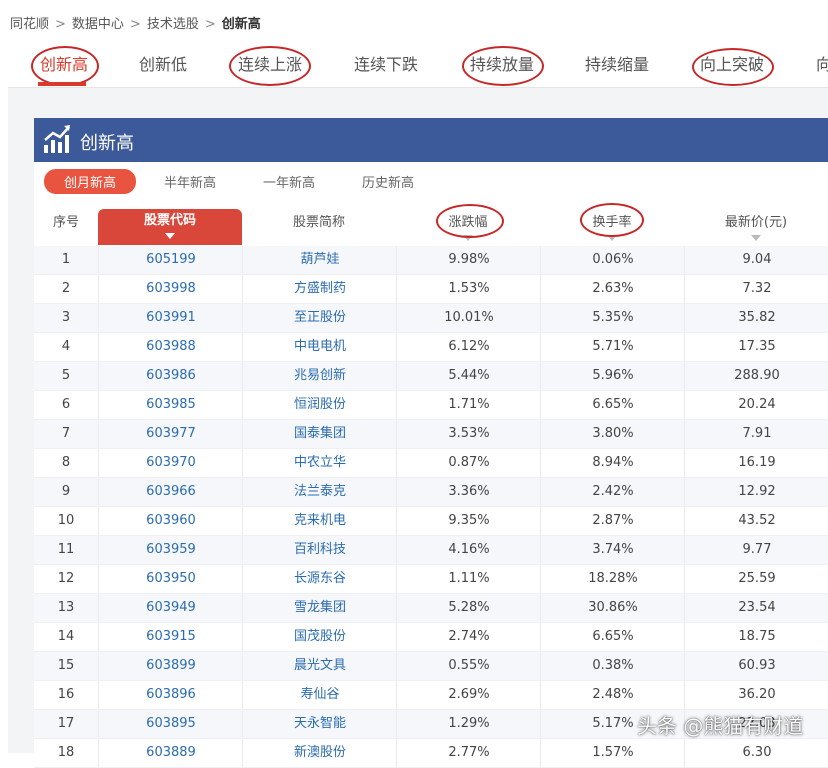  Describe the element at coordinates (388, 181) in the screenshot. I see `subtab-history-high: 历史新高` at that location.